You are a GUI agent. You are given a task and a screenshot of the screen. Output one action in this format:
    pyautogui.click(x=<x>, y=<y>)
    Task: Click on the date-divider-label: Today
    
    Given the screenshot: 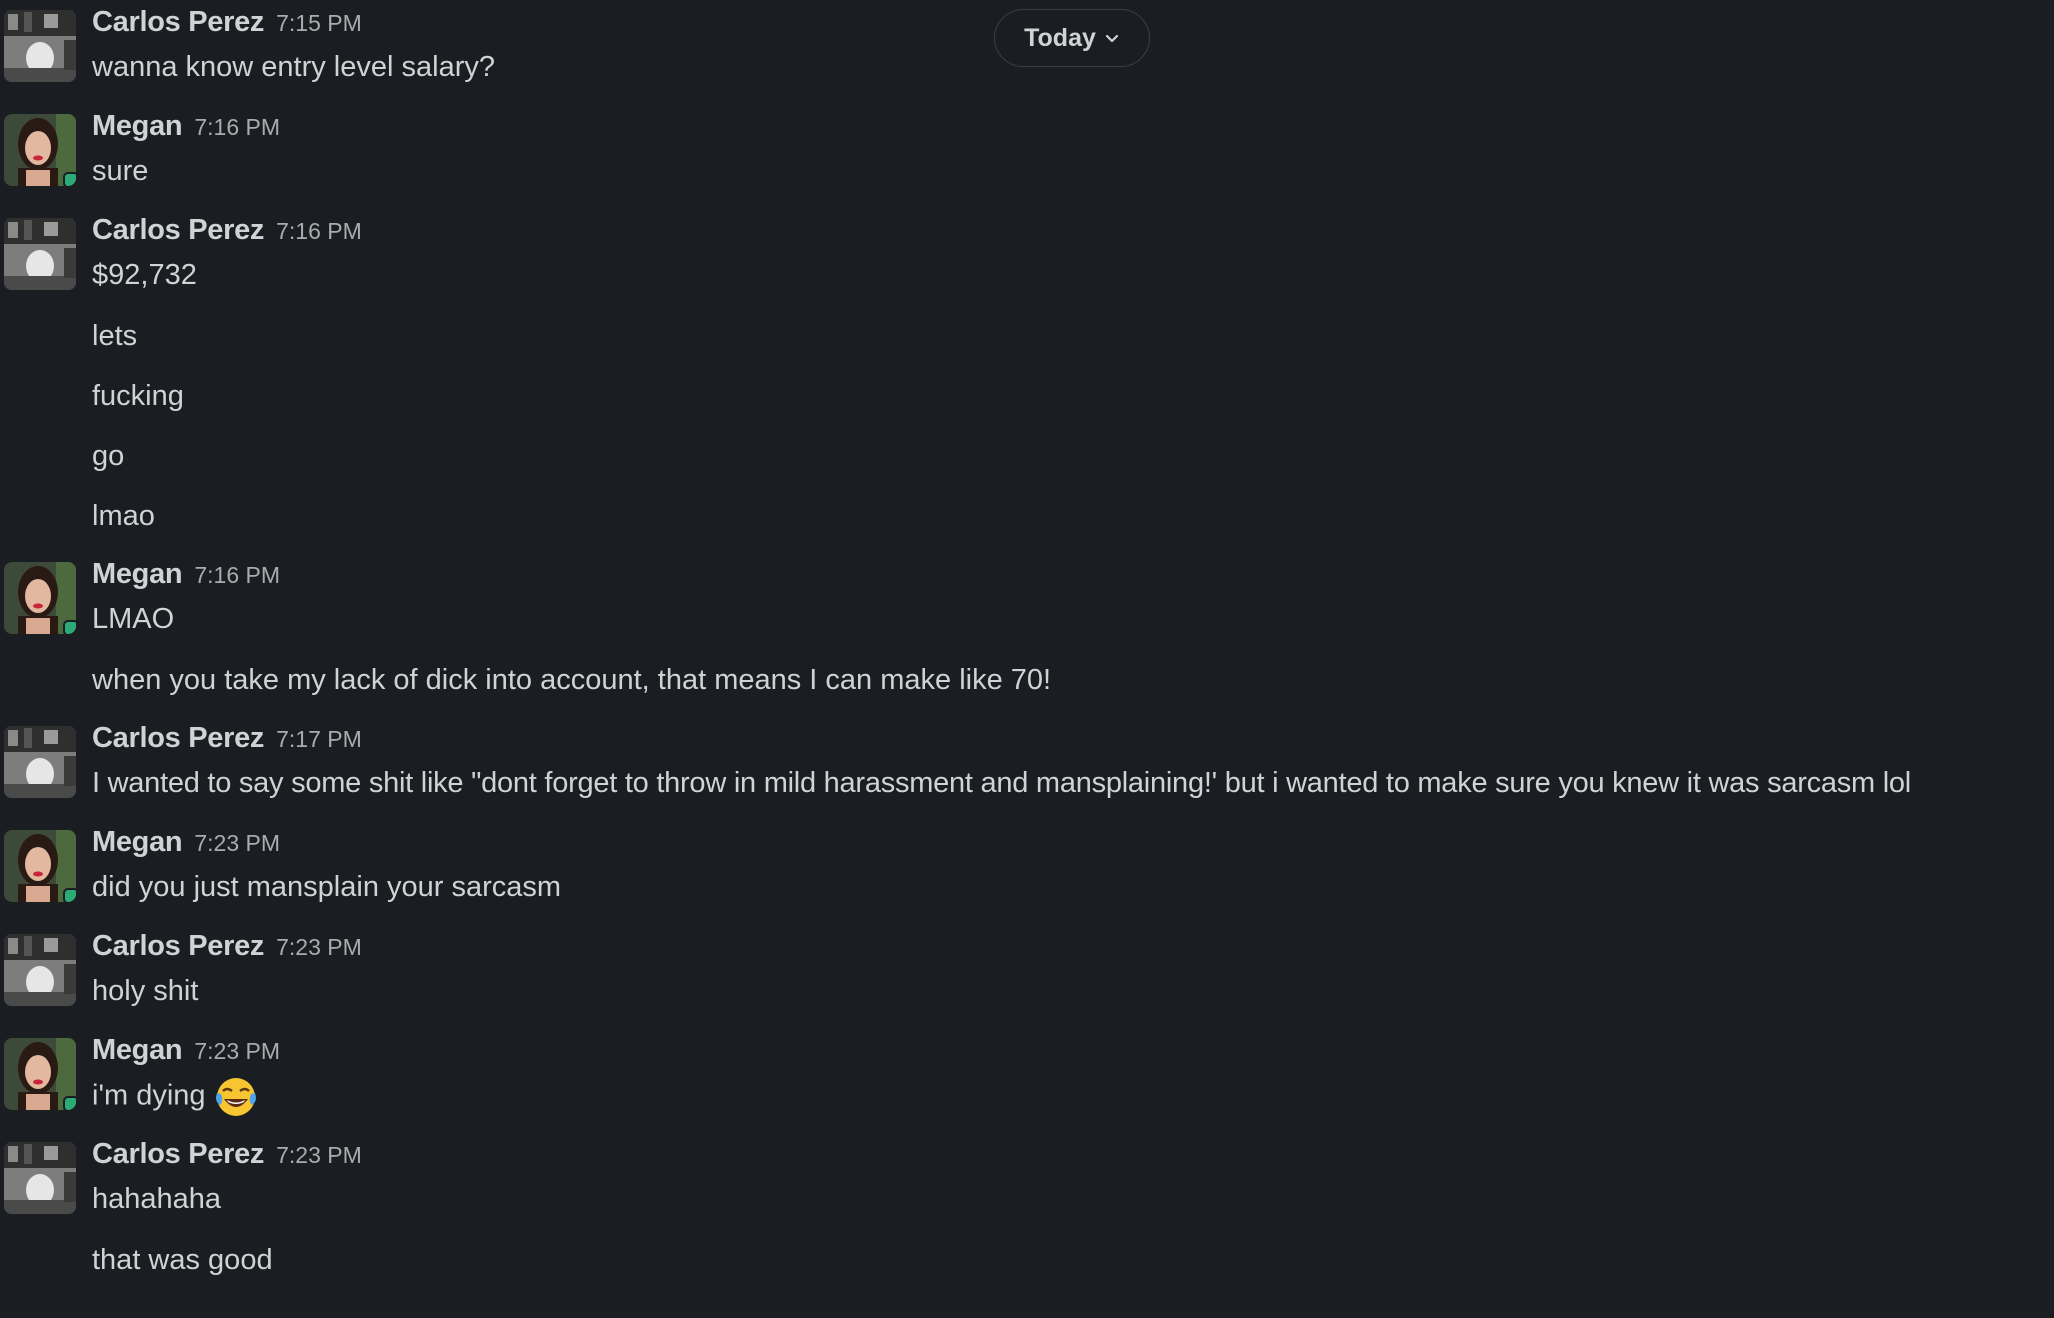 What is the action you would take?
    pyautogui.click(x=1060, y=37)
    